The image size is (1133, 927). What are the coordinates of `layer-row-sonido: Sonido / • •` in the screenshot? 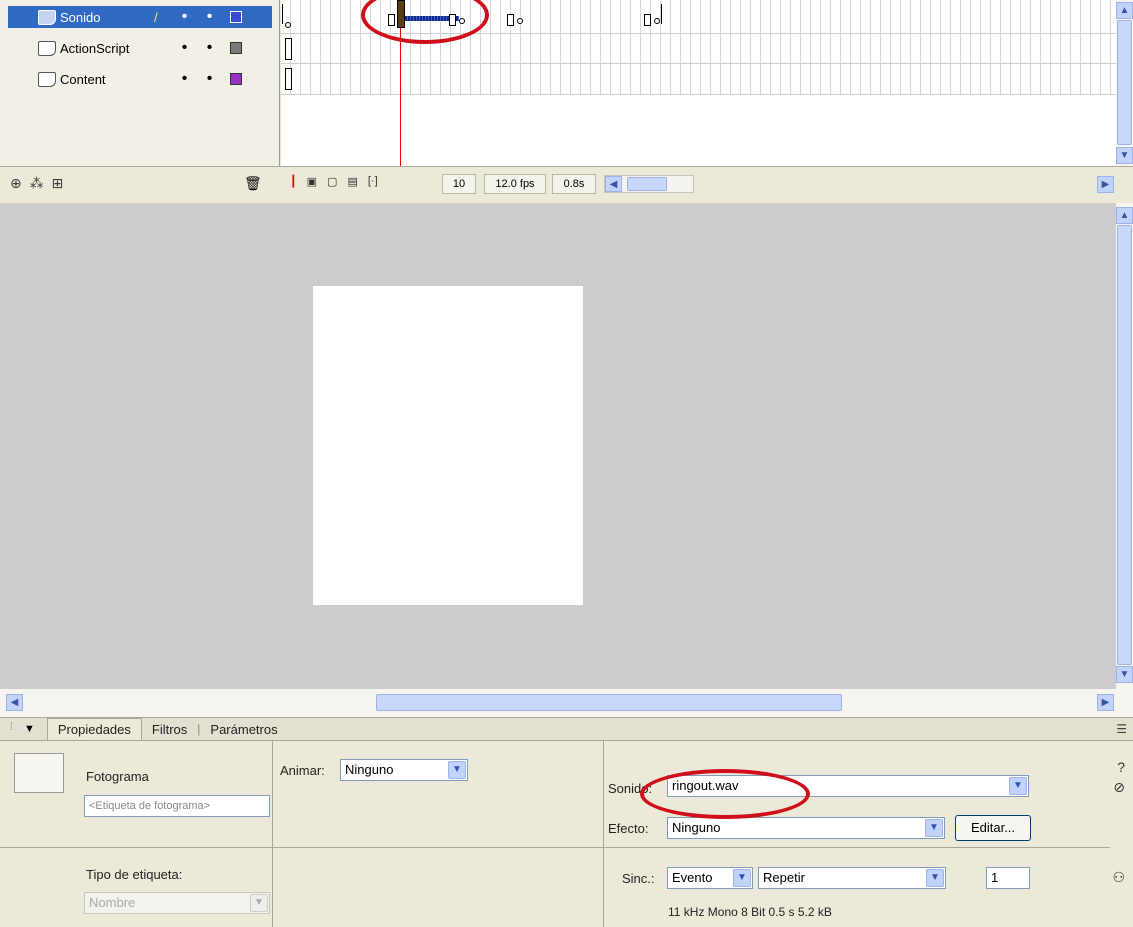 It's located at (140, 17).